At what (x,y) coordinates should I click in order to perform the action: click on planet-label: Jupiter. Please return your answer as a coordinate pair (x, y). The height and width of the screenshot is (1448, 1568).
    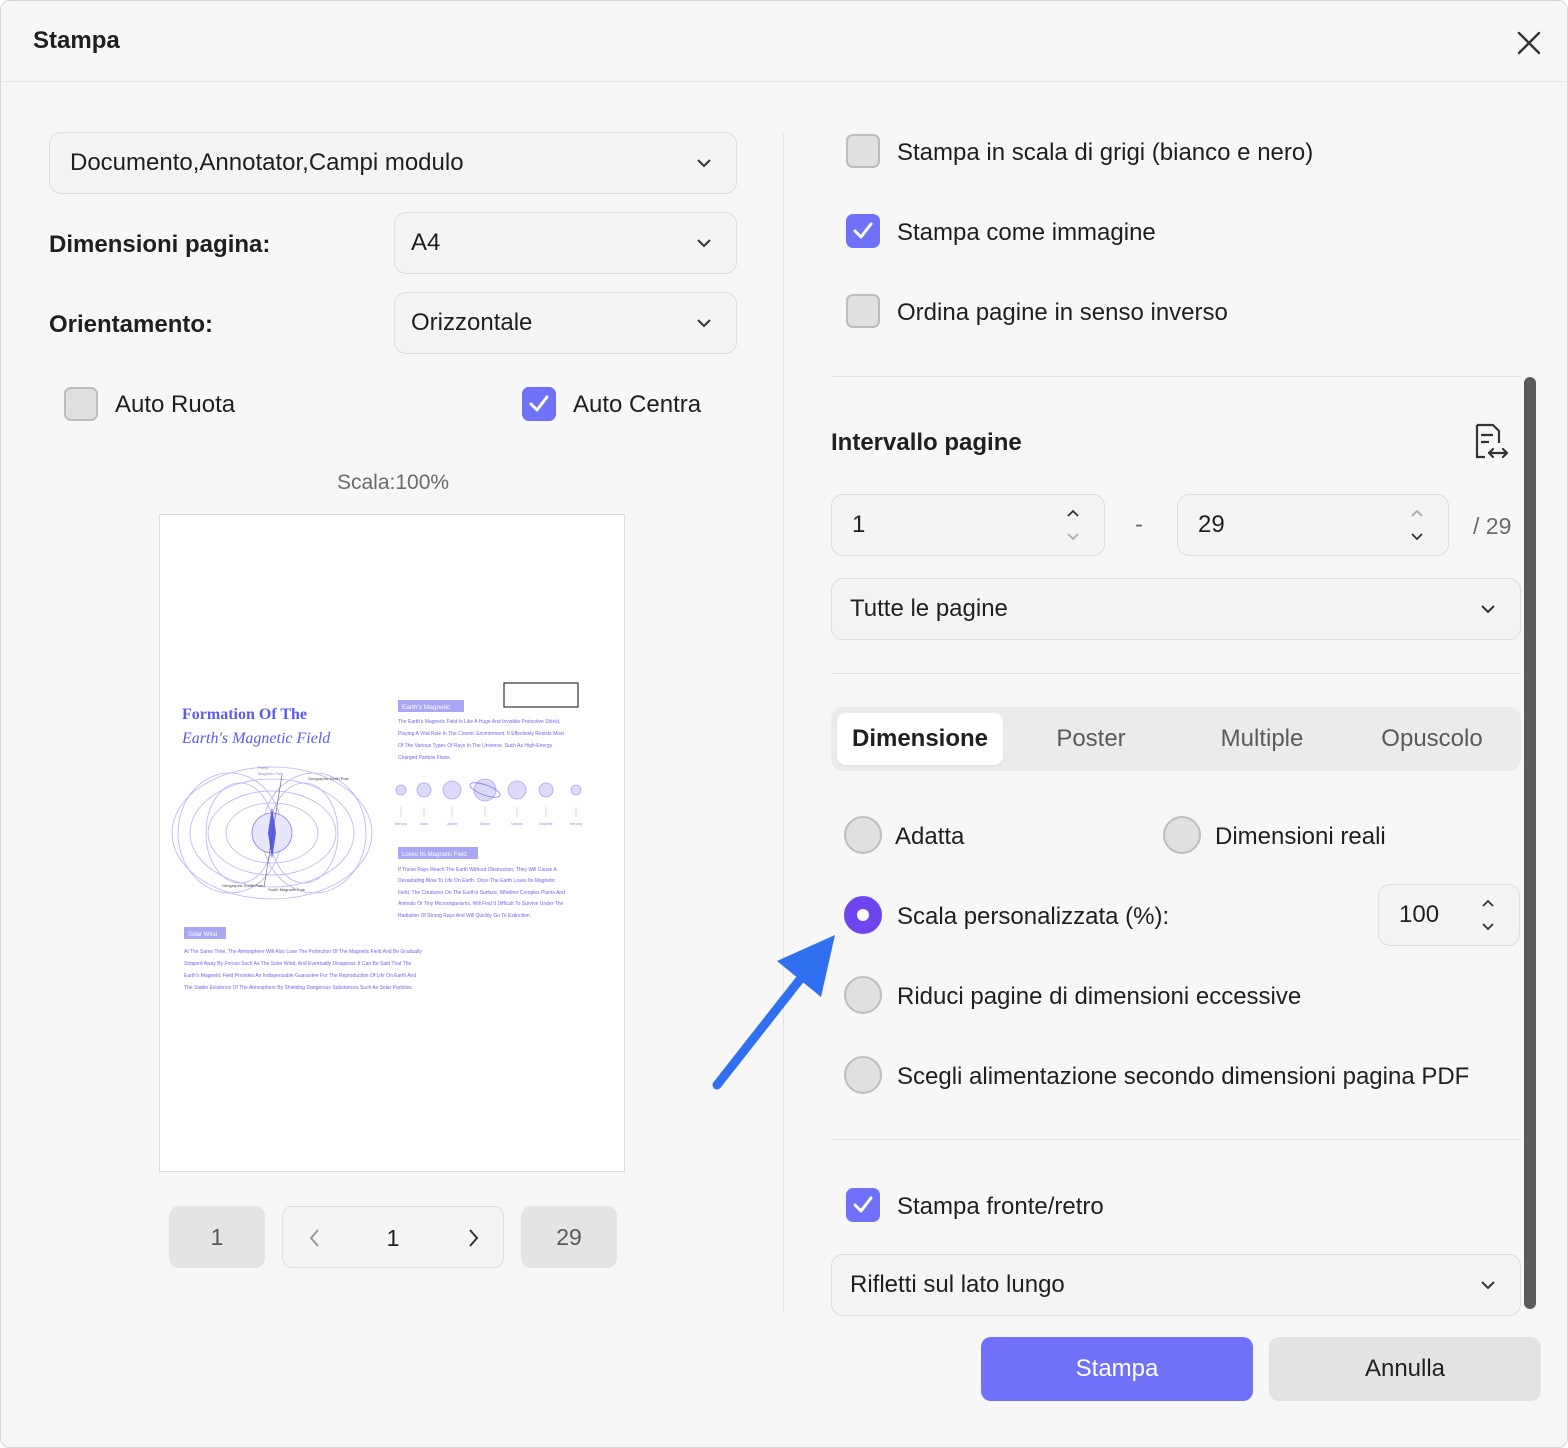
    Looking at the image, I should click on (452, 824).